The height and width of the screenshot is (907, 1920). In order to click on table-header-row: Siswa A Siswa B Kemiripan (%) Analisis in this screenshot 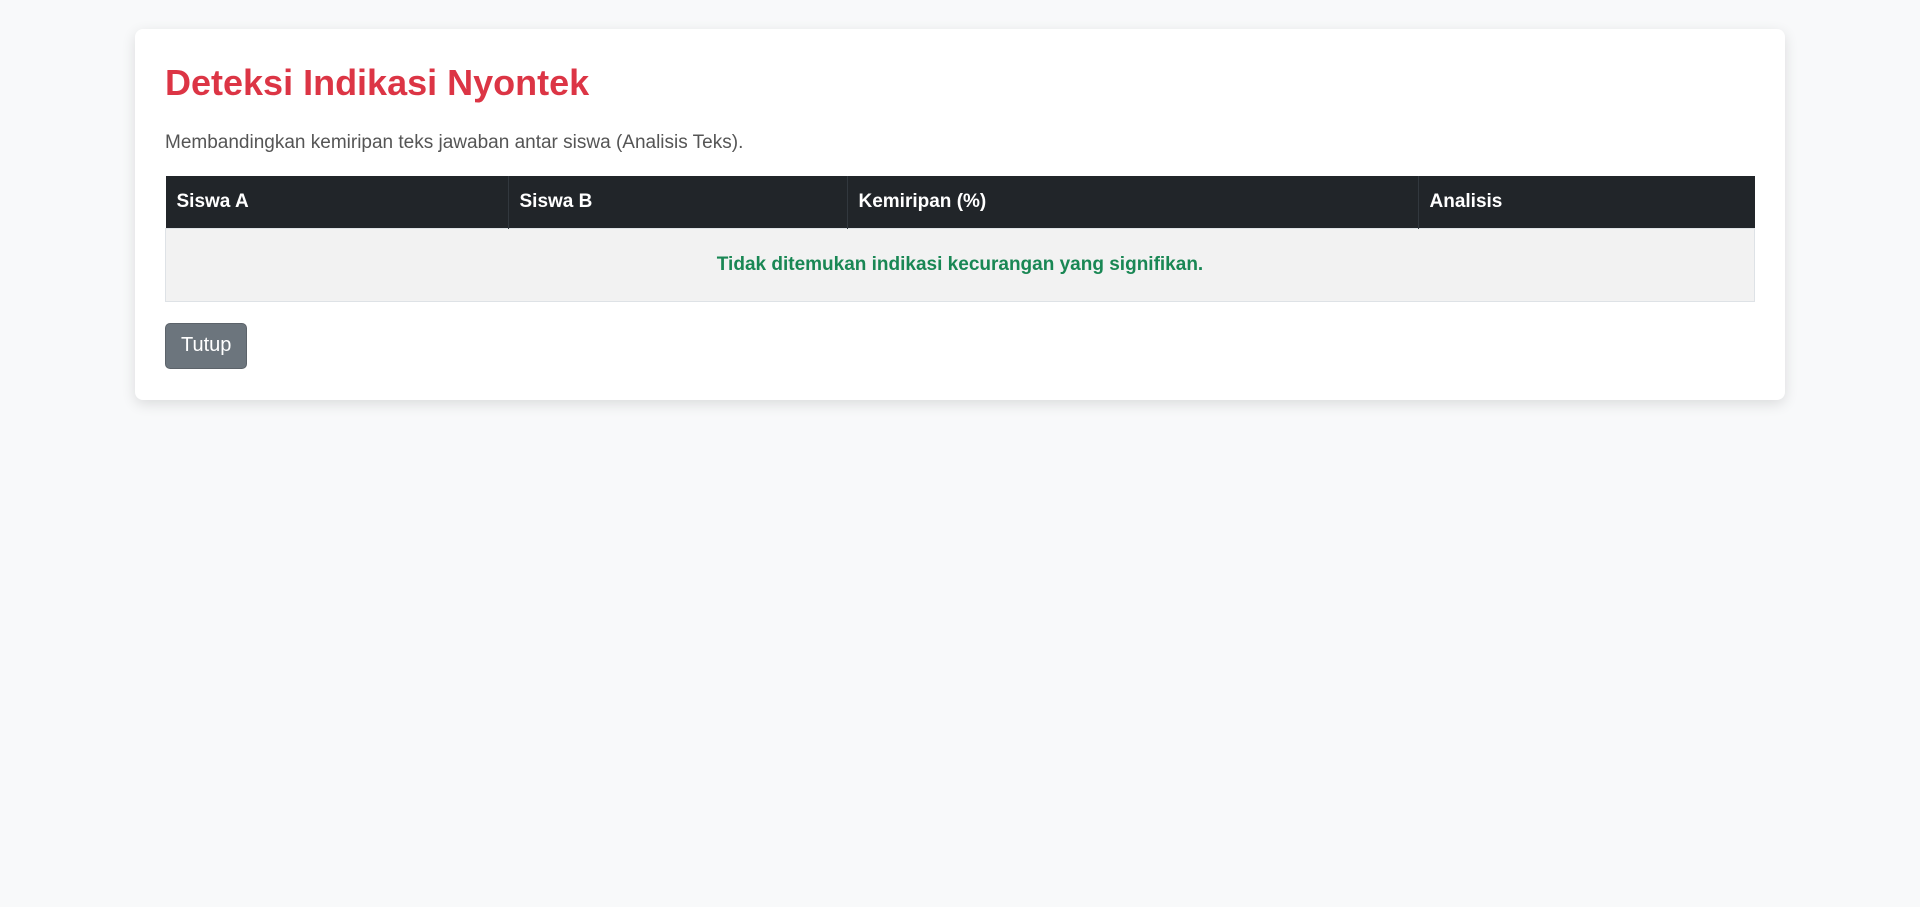, I will do `click(960, 202)`.